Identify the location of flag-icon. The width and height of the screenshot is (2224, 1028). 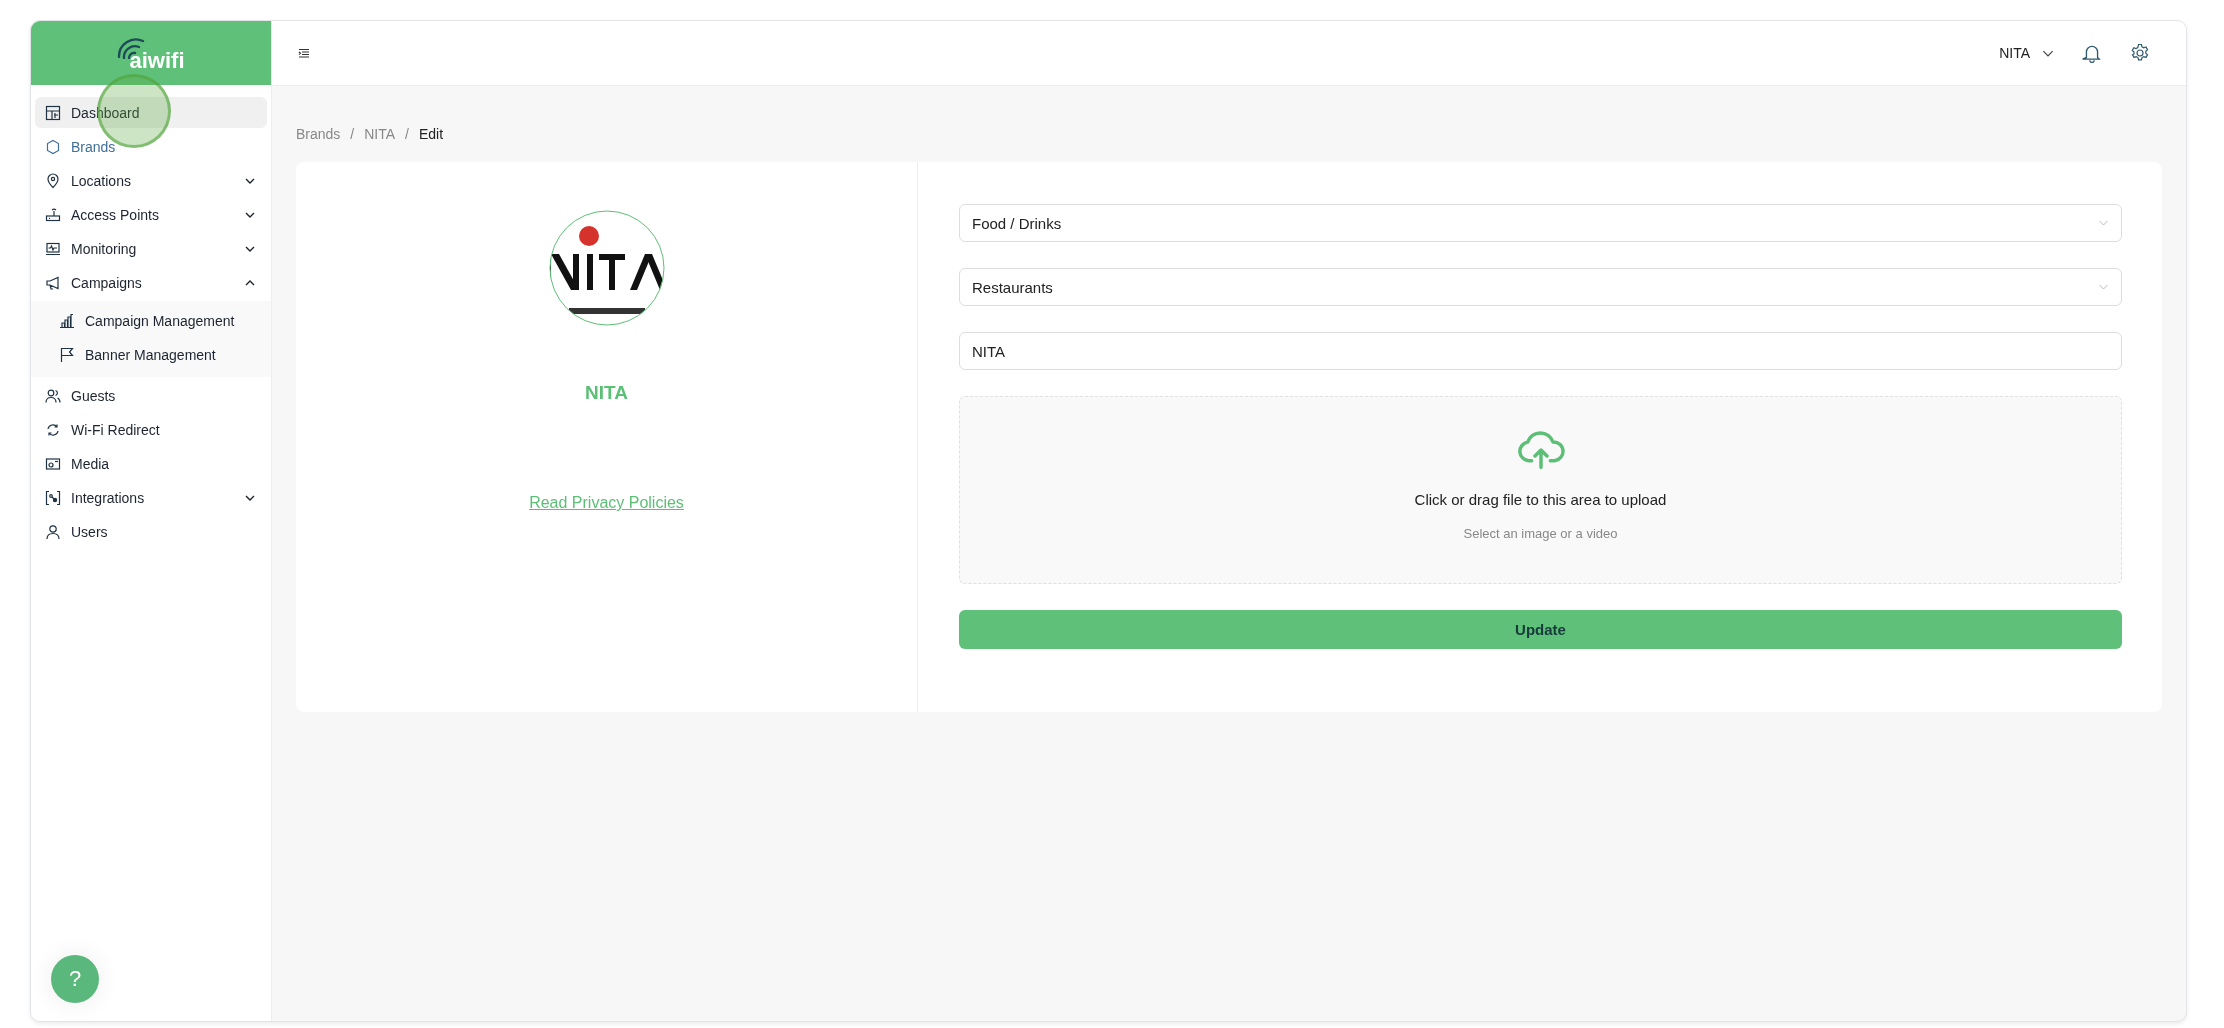
(67, 354).